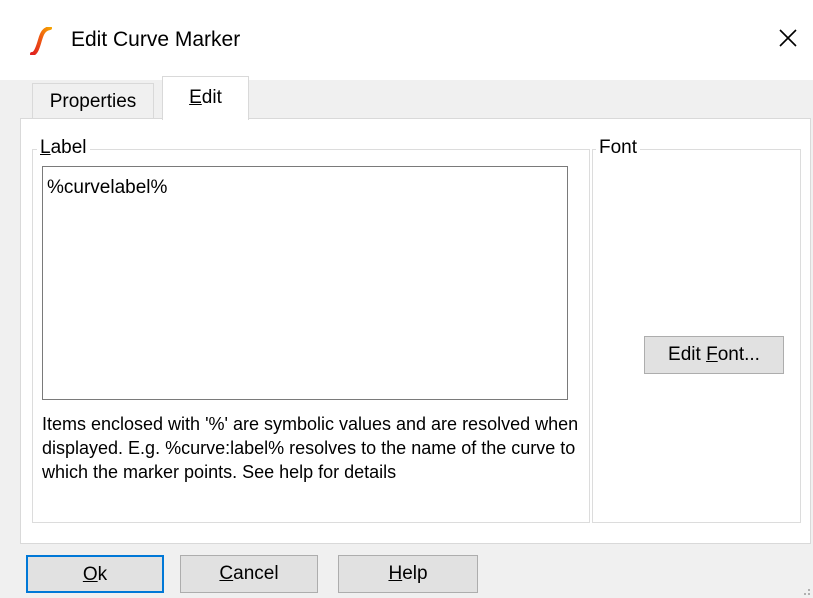 The width and height of the screenshot is (813, 598). I want to click on edit-font-mnemonic: F, so click(712, 354).